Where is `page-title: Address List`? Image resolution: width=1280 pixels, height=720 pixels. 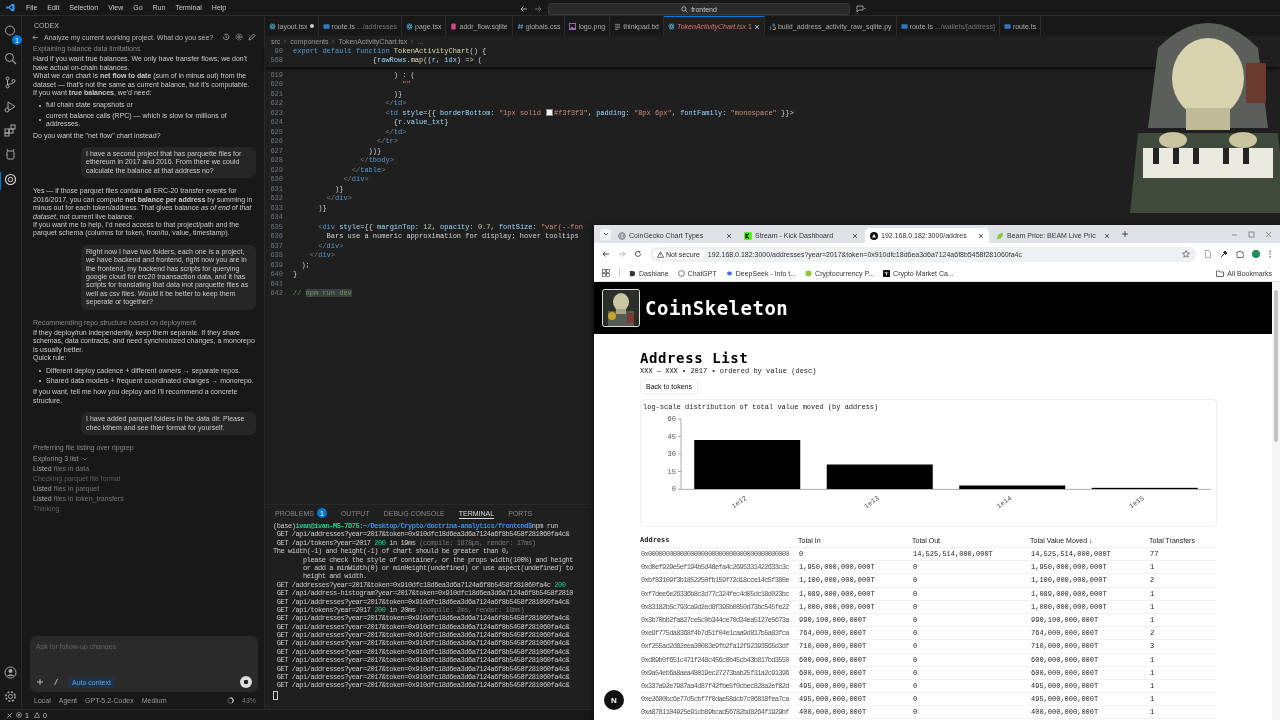 page-title: Address List is located at coordinates (695, 358).